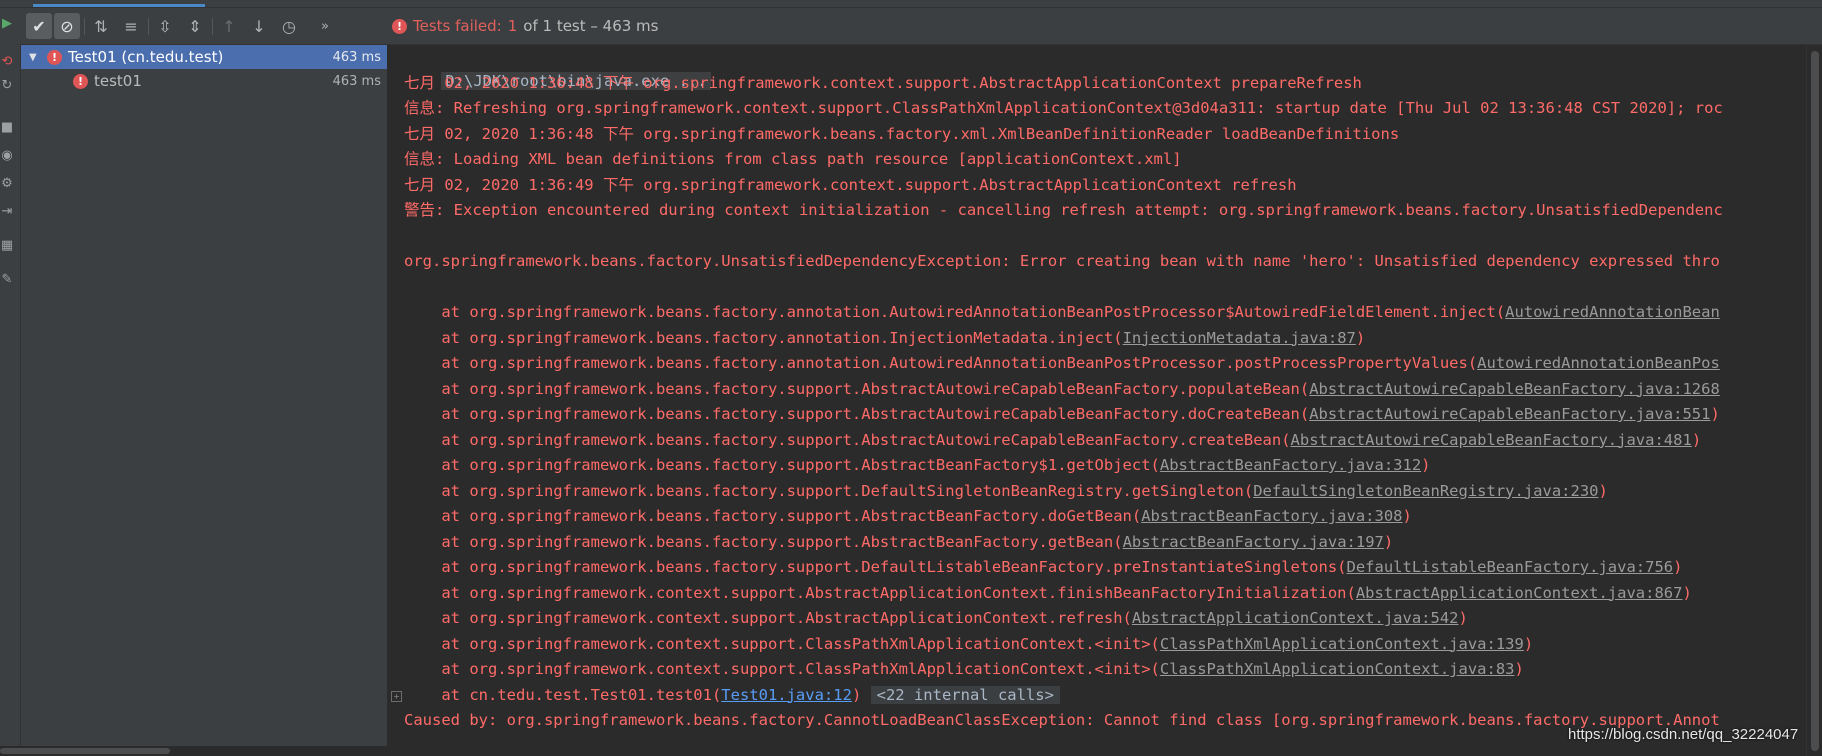 This screenshot has height=756, width=1822. I want to click on source-link: AbstractBeanFactory.java:312, so click(1290, 465).